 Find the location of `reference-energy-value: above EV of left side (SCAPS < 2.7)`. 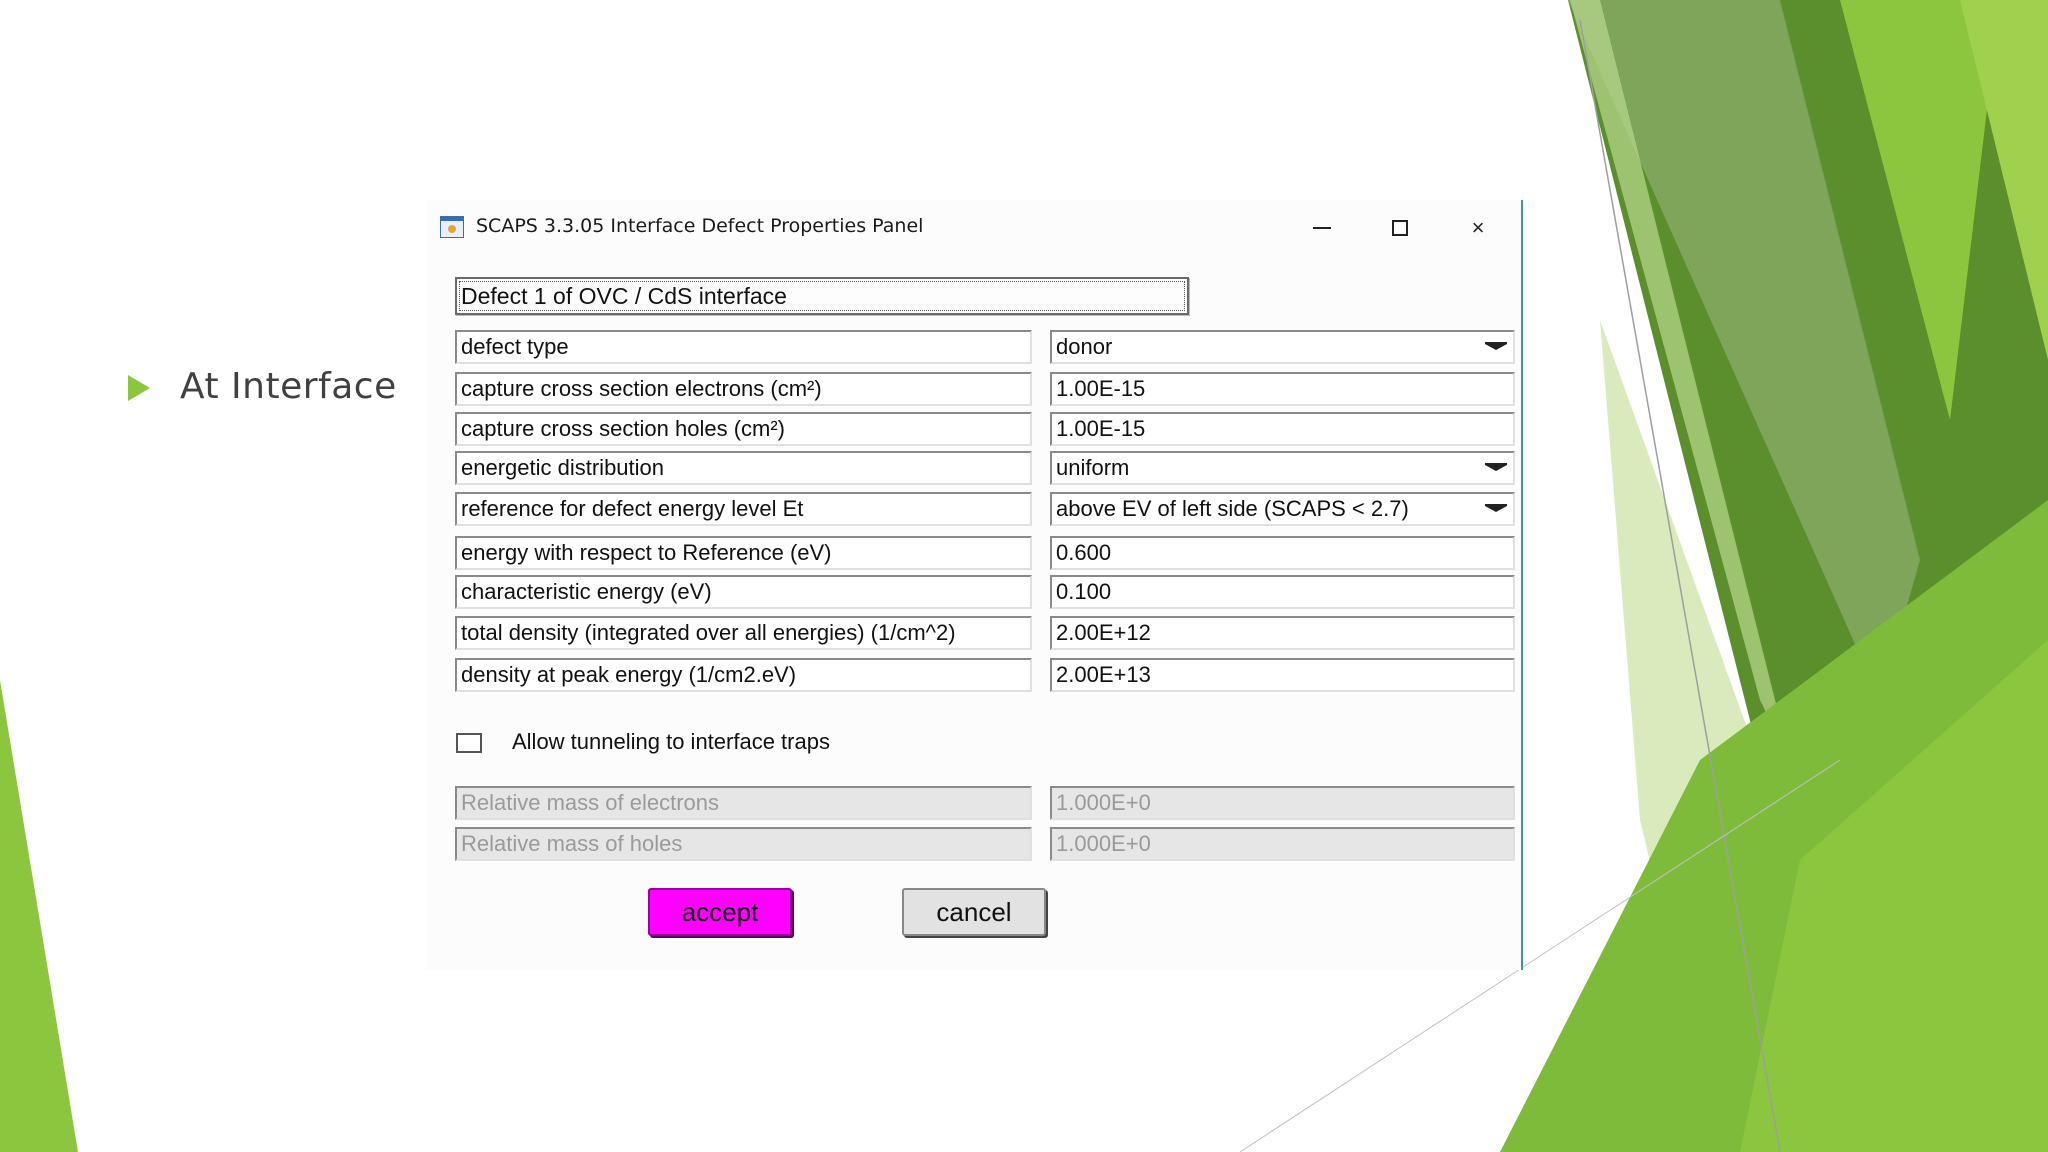

reference-energy-value: above EV of left side (SCAPS < 2.7) is located at coordinates (1232, 508).